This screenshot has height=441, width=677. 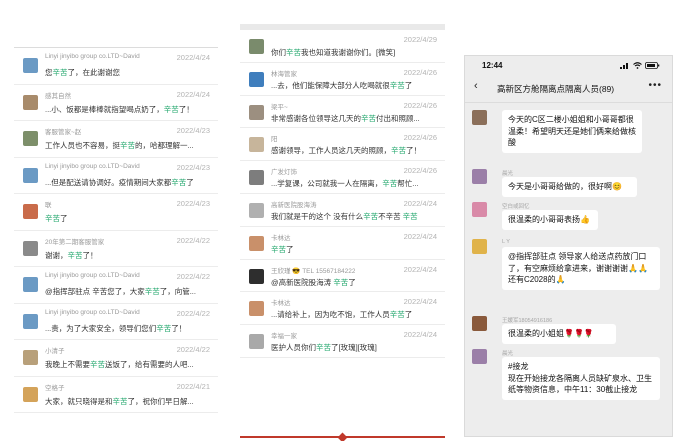 I want to click on chat-title: 高新区方舱隔离点隔离人员(89), so click(x=556, y=89).